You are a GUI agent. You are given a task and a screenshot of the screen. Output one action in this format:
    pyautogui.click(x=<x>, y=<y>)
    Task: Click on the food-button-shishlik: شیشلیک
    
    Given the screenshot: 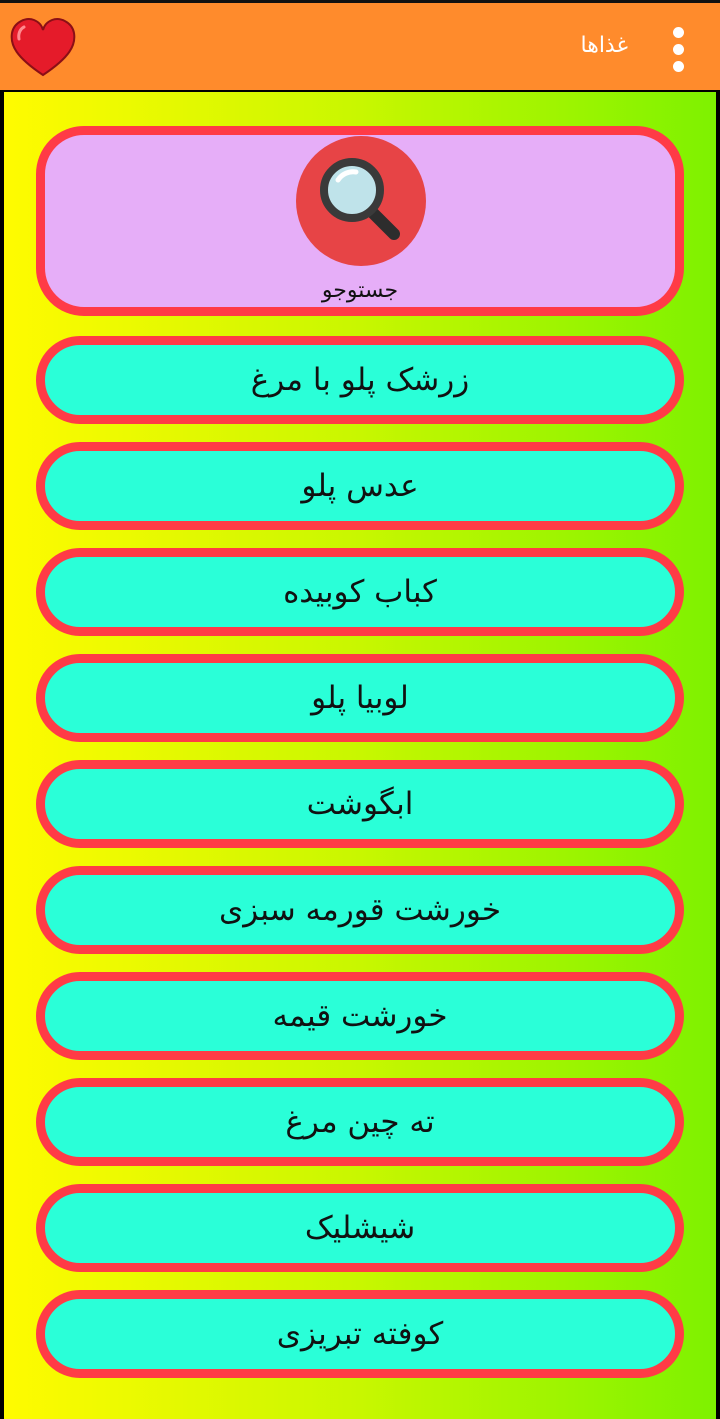 What is the action you would take?
    pyautogui.click(x=360, y=1228)
    